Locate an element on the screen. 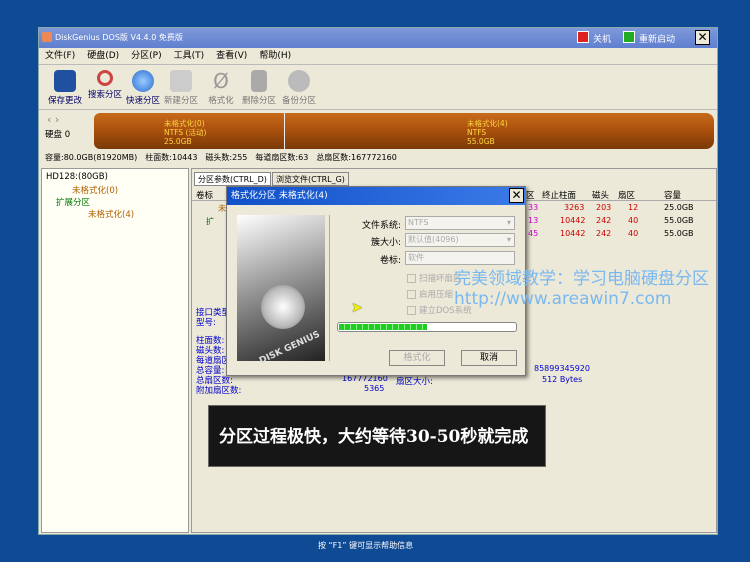  menu-file: 文件(F) is located at coordinates (60, 56).